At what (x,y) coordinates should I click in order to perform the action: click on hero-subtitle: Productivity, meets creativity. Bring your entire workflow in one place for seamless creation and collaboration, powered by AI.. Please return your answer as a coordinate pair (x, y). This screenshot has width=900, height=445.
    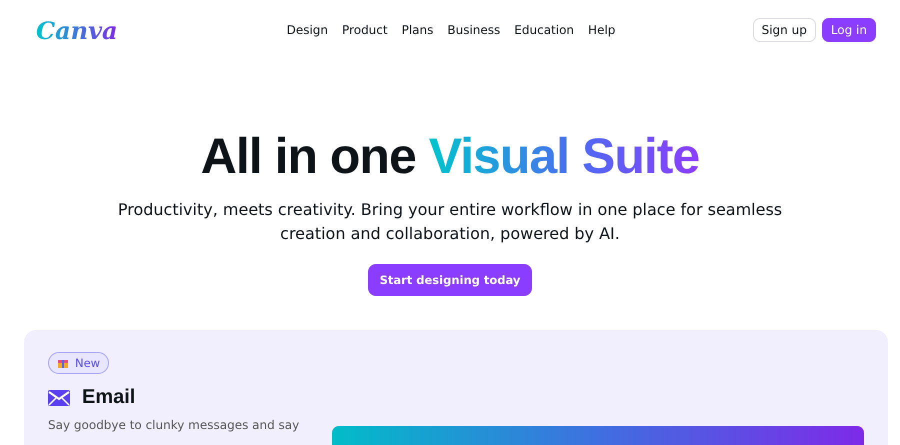
    Looking at the image, I should click on (450, 222).